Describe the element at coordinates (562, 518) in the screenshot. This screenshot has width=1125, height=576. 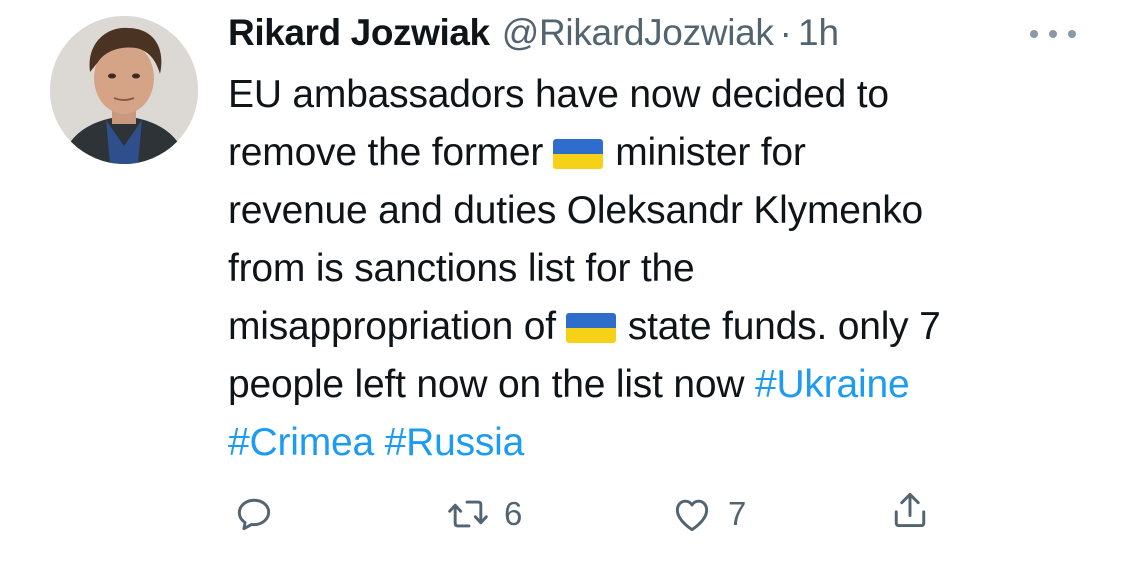
I see `action-bar: 6 7` at that location.